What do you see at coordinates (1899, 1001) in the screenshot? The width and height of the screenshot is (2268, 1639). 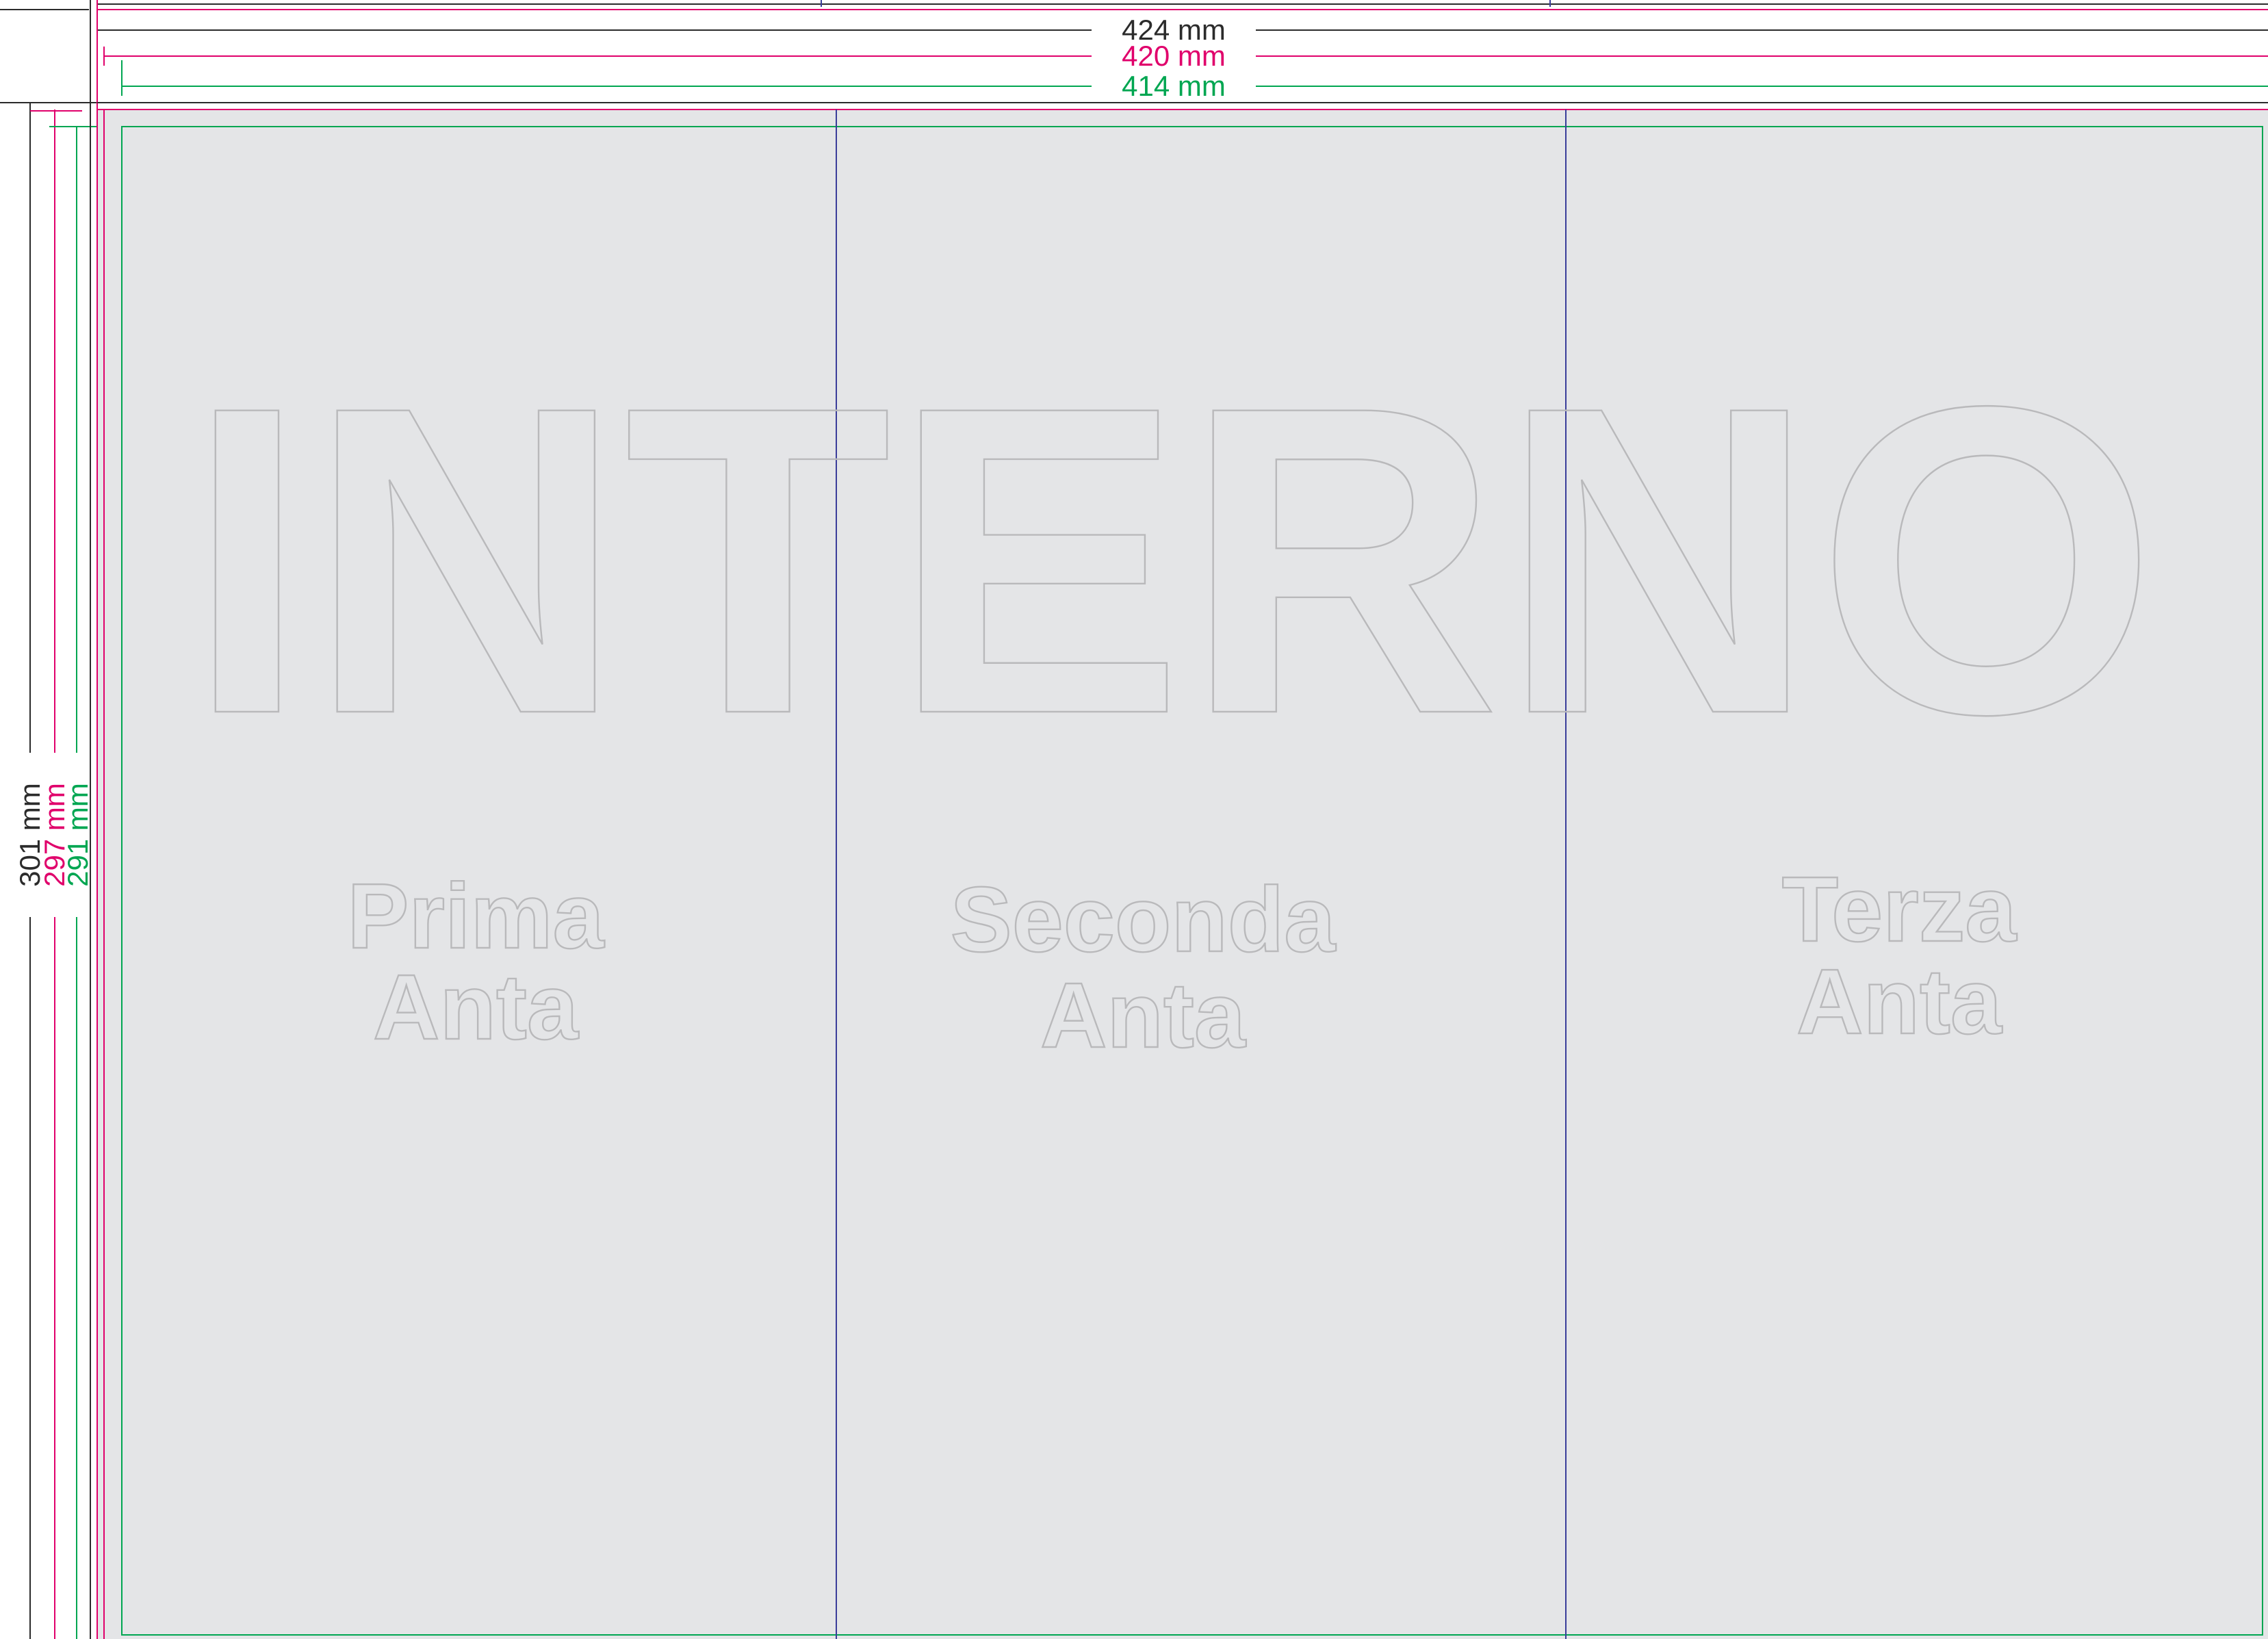 I see `panel-3-label-line2: Anta` at bounding box center [1899, 1001].